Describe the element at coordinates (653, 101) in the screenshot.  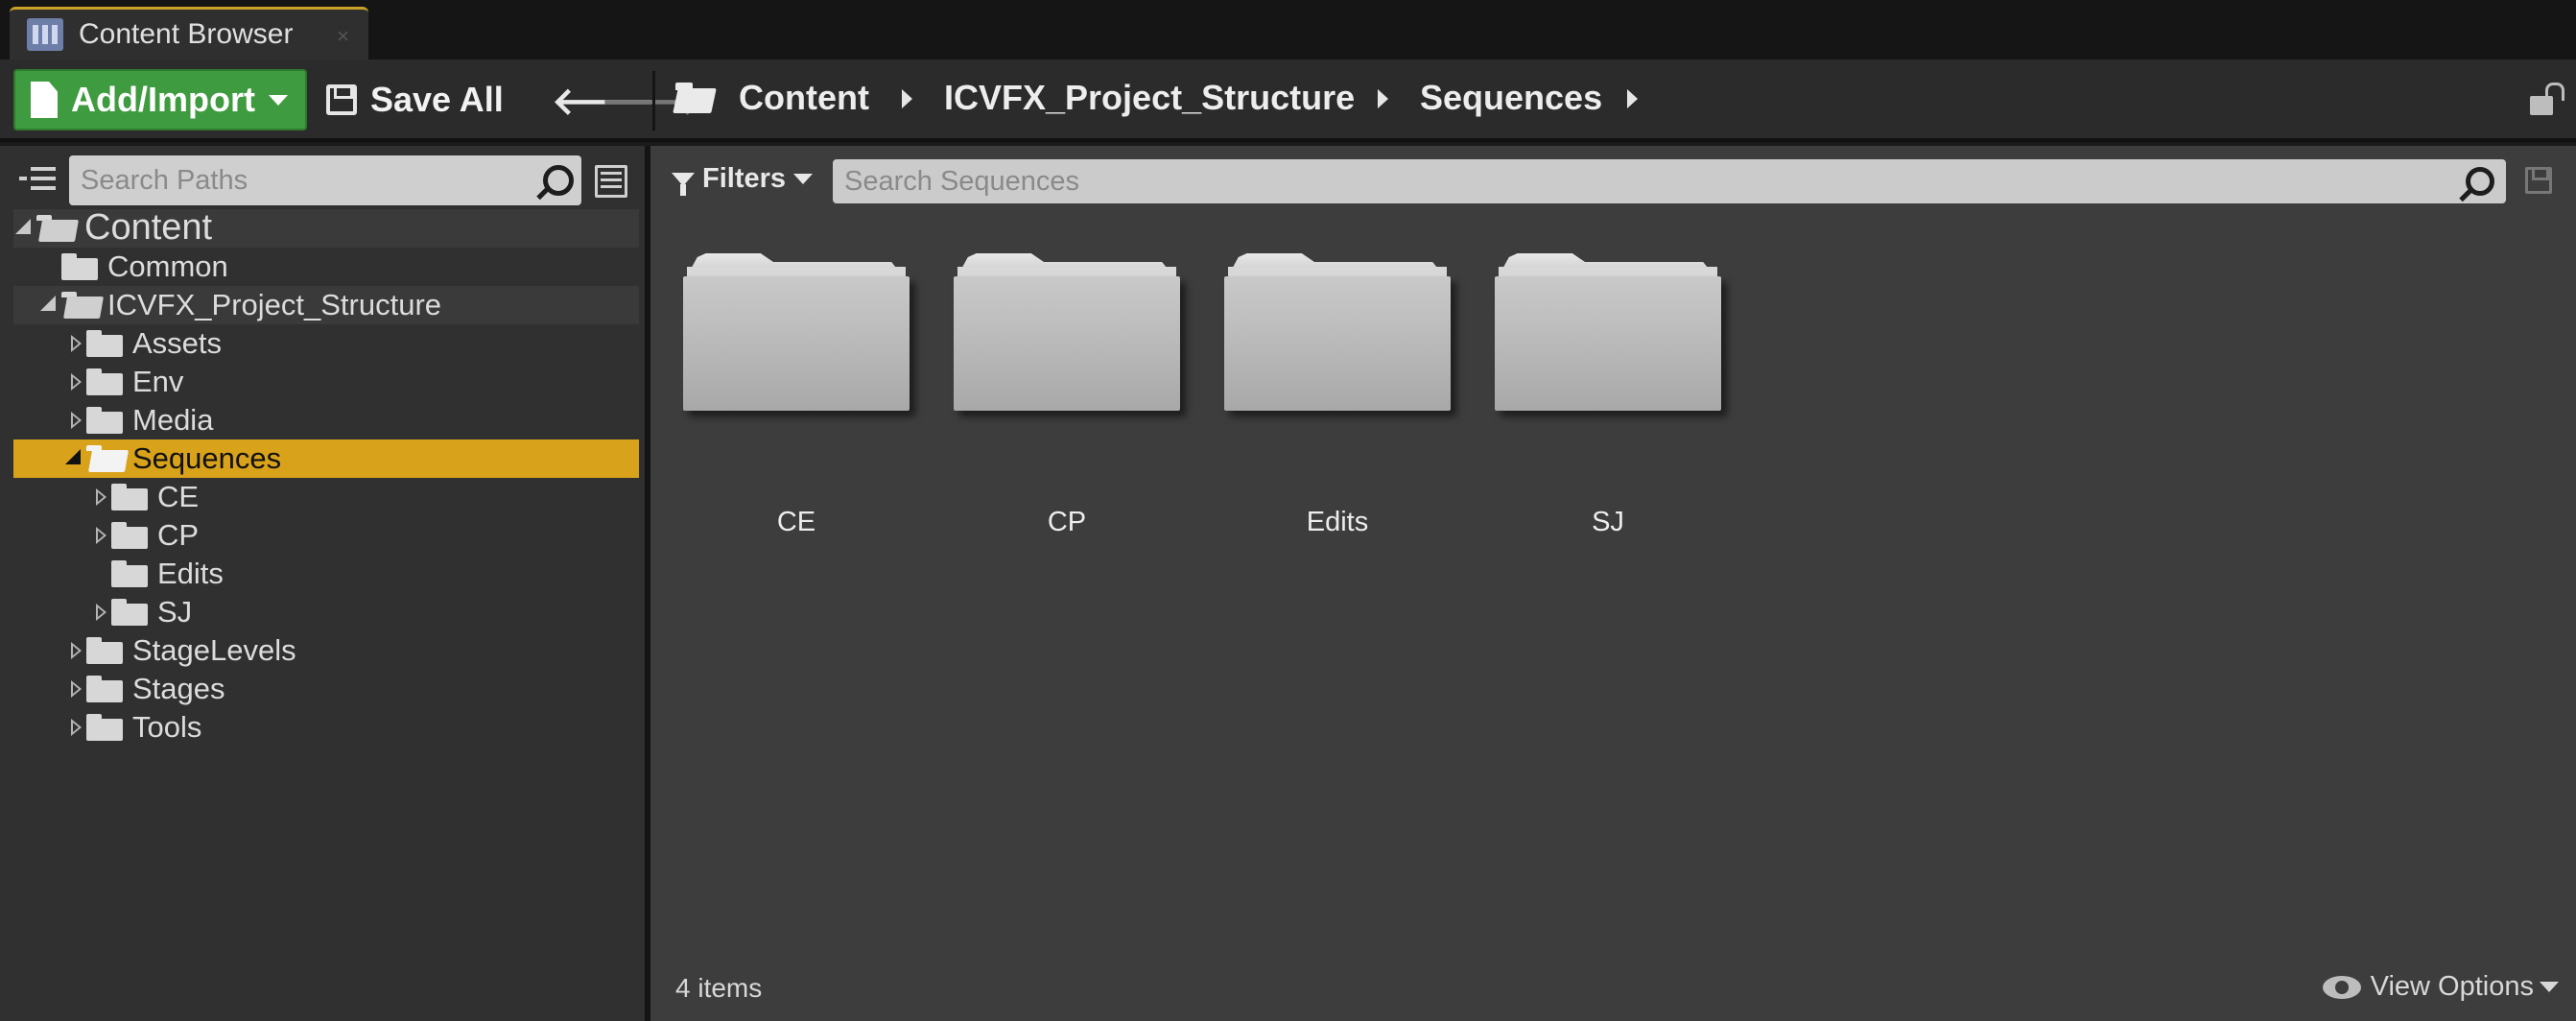
I see `toolbar-divider` at that location.